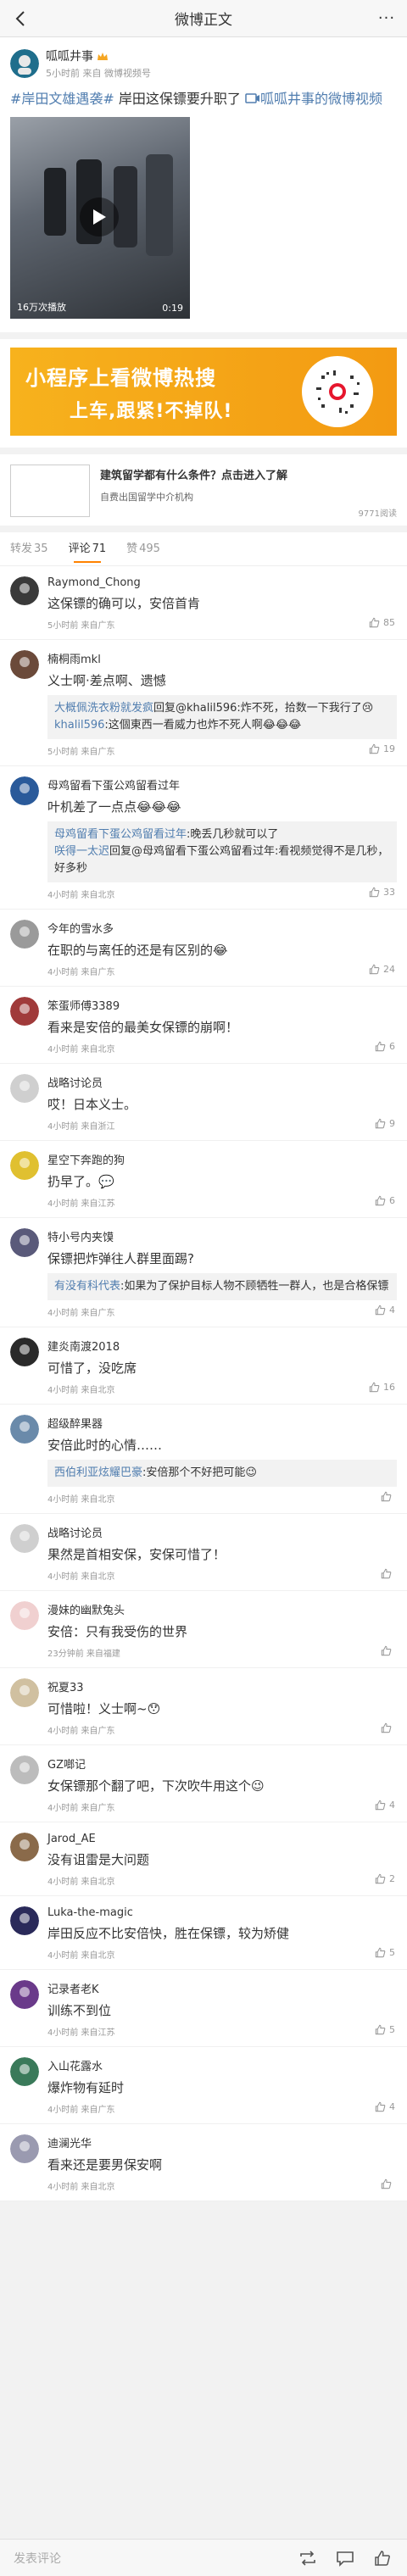 The height and width of the screenshot is (2576, 407). I want to click on back-button, so click(20, 18).